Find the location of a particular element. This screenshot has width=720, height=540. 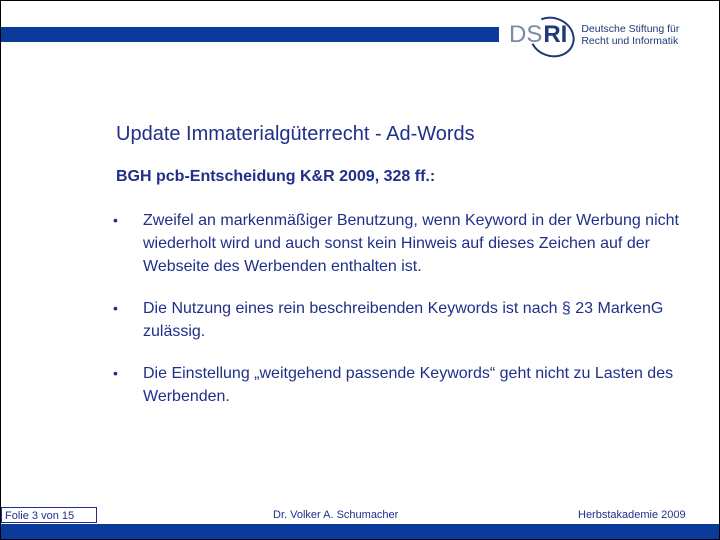

logo-text-line2: Recht und Informatik is located at coordinates (630, 41).